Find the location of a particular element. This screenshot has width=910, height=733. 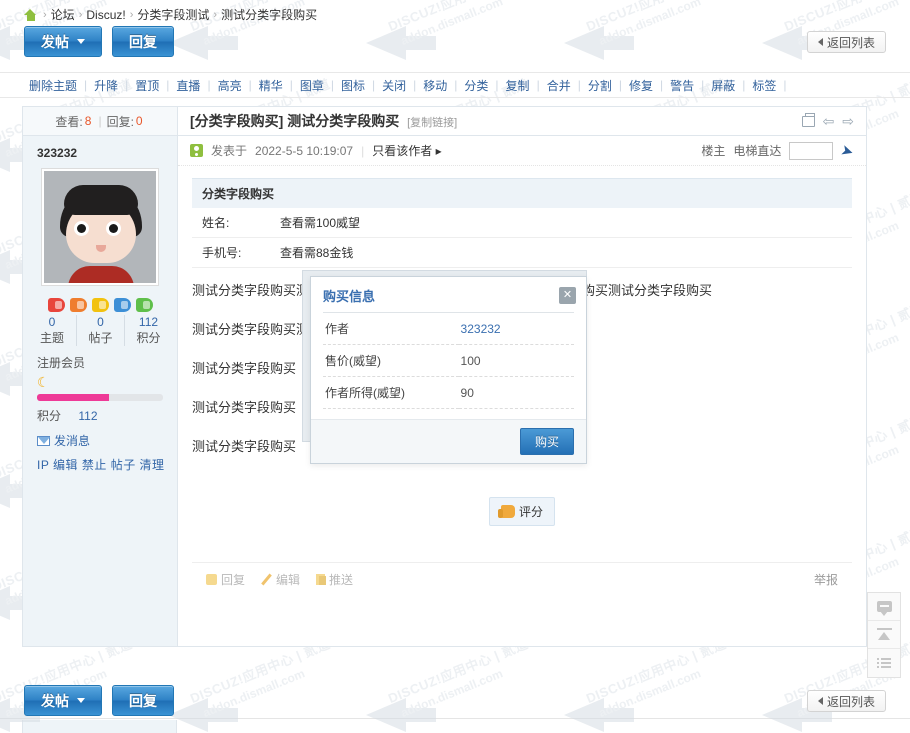

mod-item-10: 分类 is located at coordinates (476, 85).